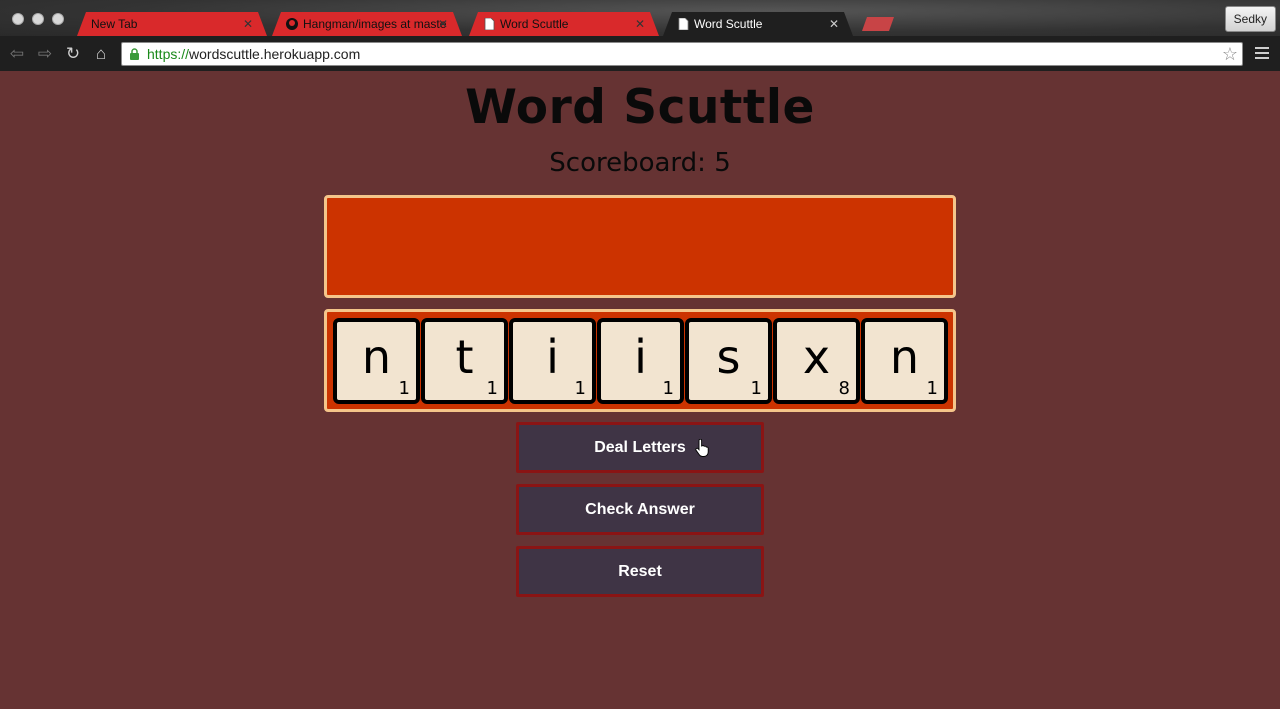 The image size is (1280, 709). I want to click on tile-letter: x, so click(816, 357).